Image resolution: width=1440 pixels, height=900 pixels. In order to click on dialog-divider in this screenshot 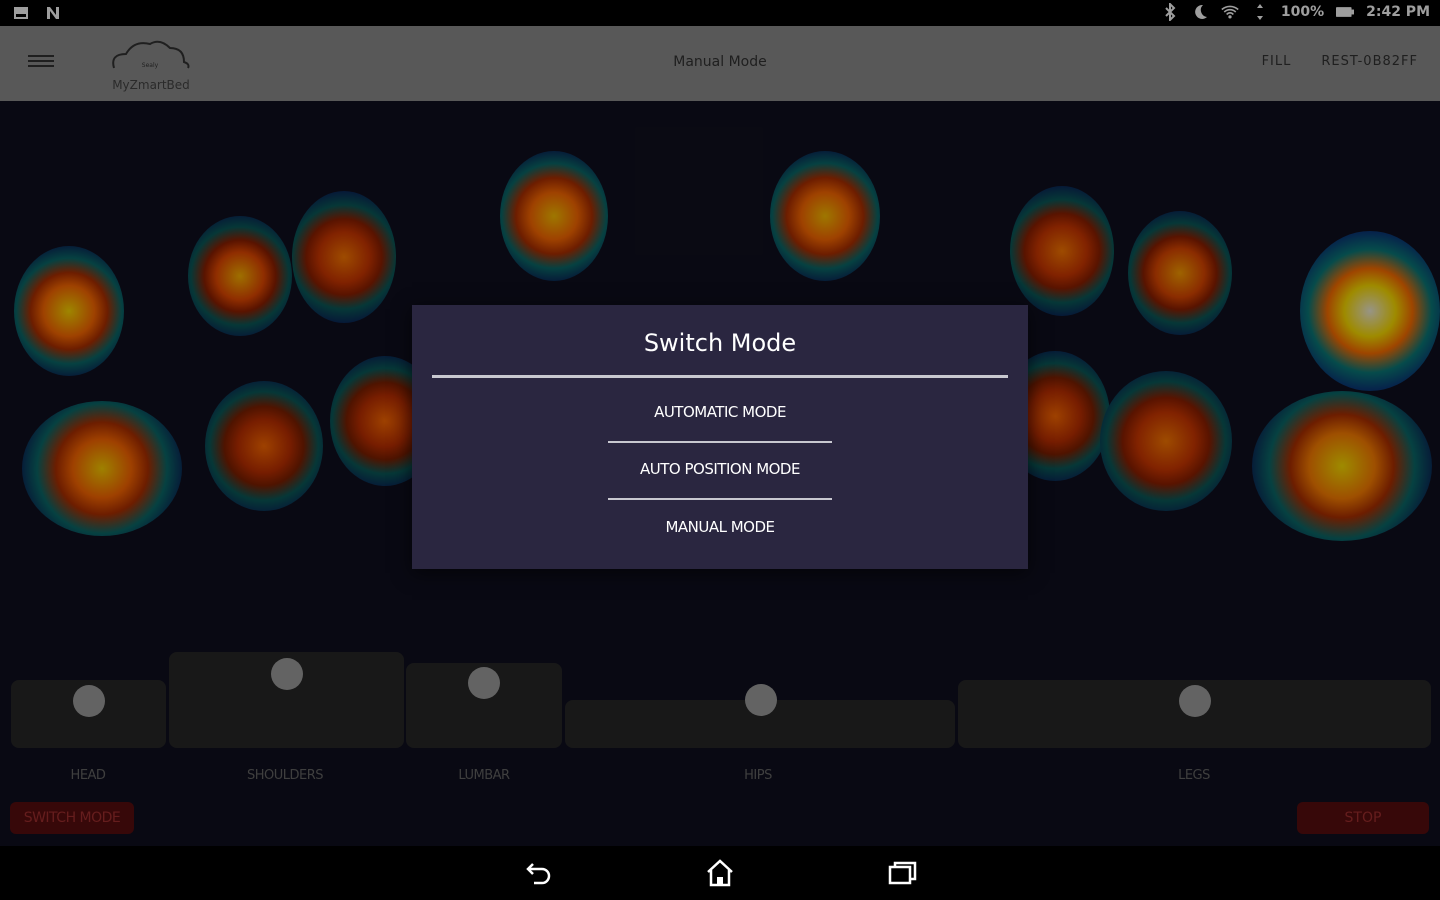, I will do `click(720, 376)`.